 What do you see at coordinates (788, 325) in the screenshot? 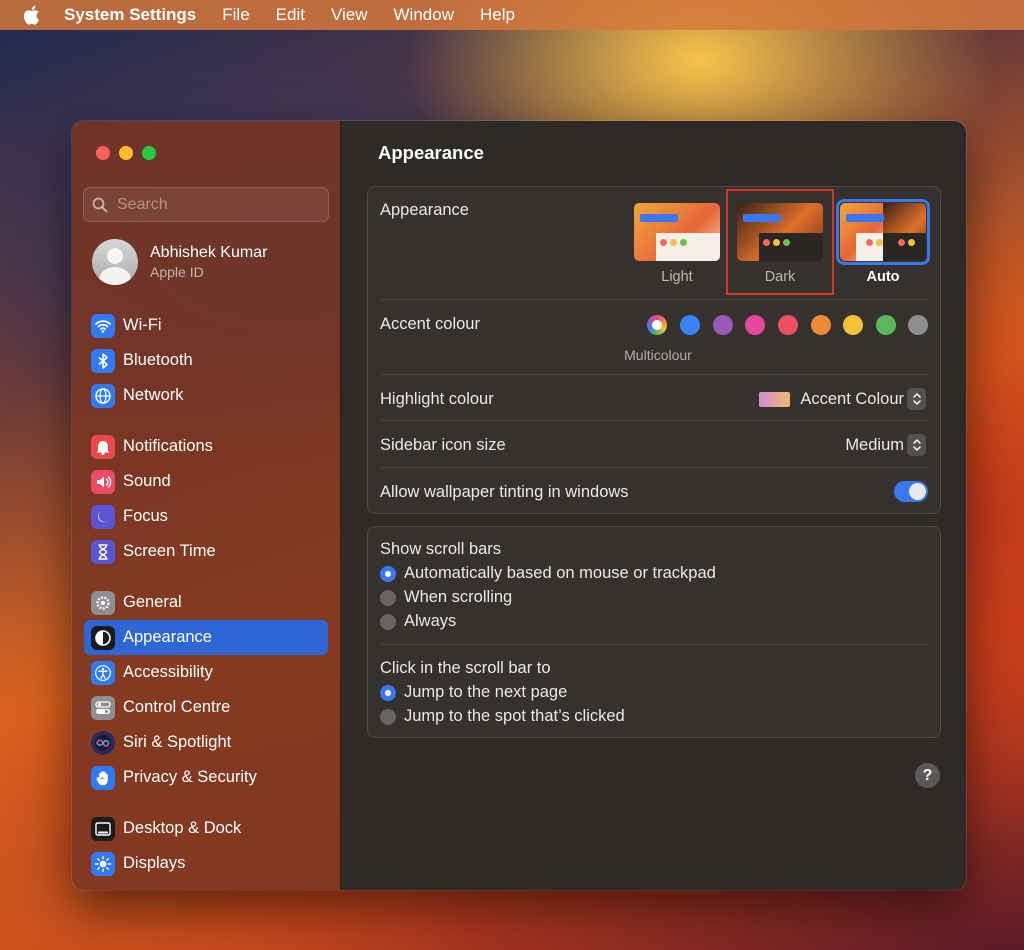
I see `accent-red` at bounding box center [788, 325].